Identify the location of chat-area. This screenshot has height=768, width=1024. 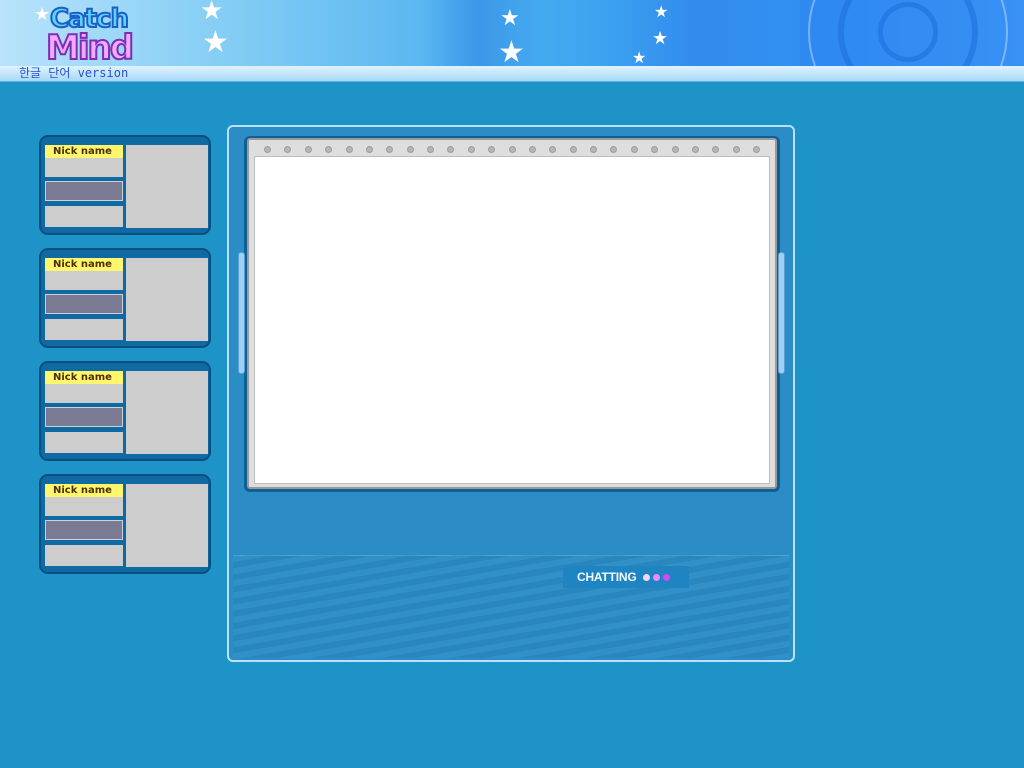
(511, 606).